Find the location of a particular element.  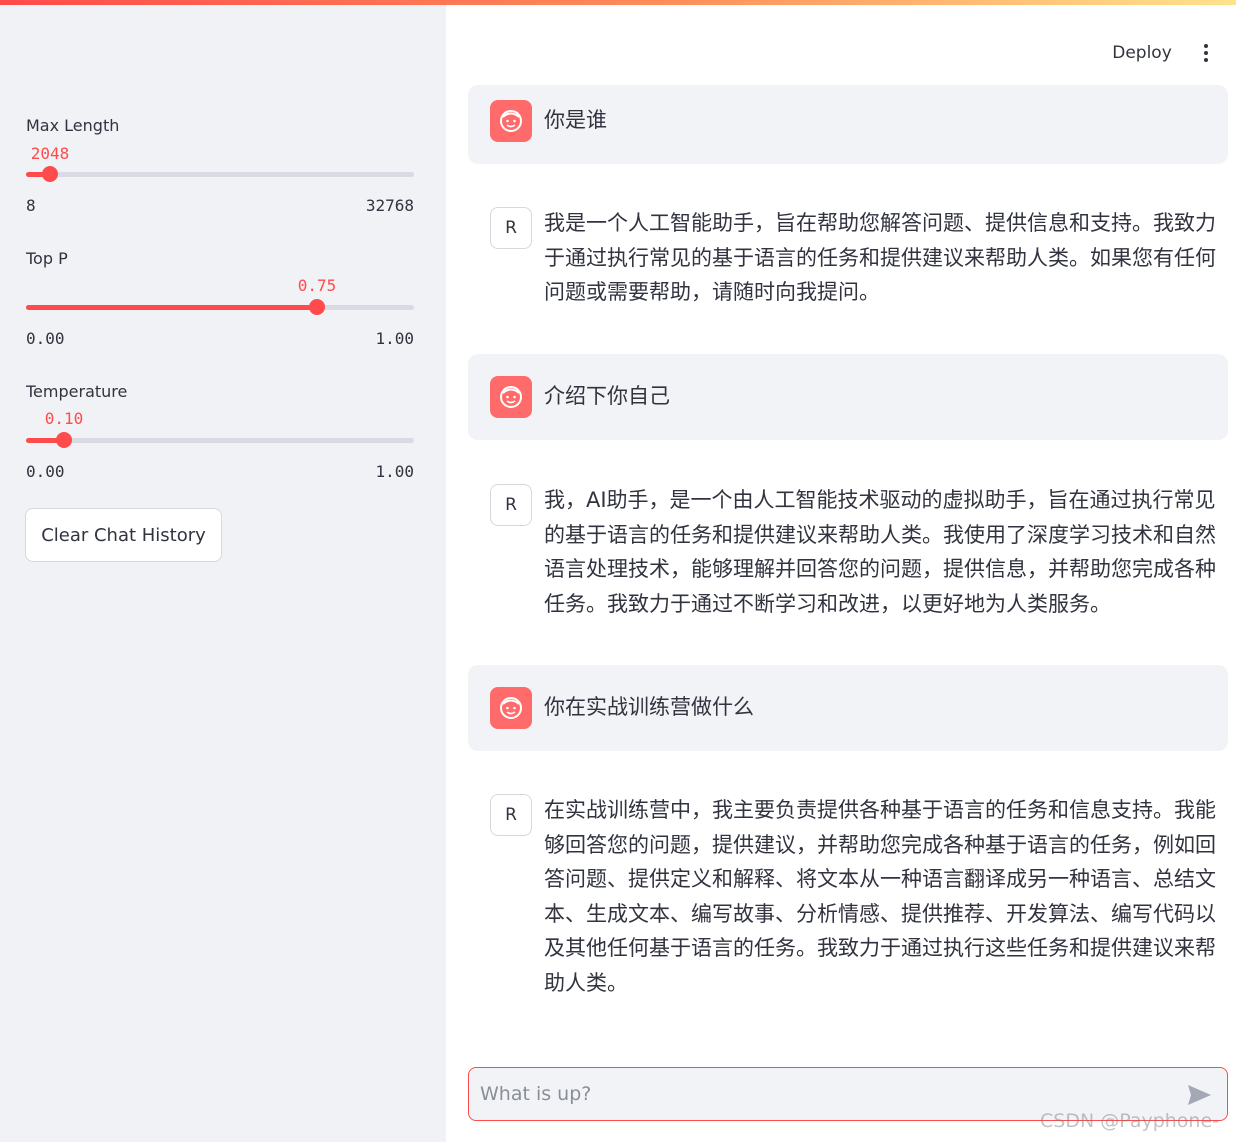

max-length-value: 2048 is located at coordinates (50, 153).